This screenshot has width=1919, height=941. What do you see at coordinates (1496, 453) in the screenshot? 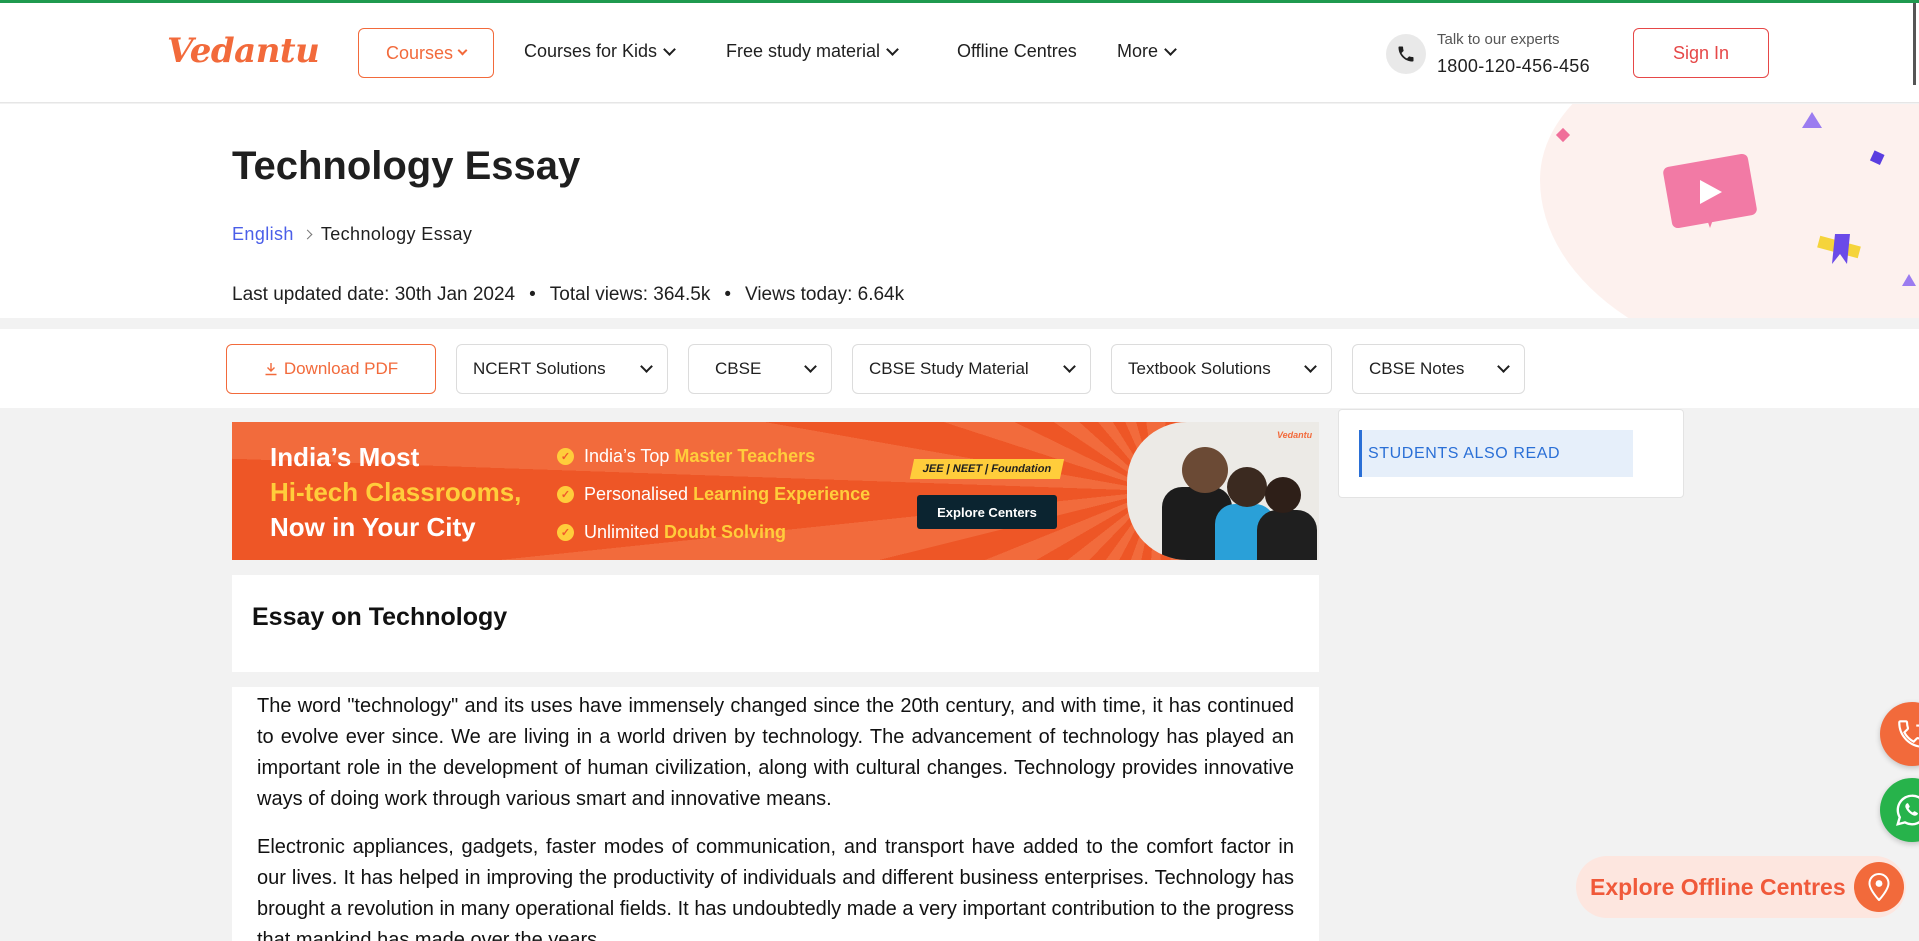
I see `students-also-read-heading: STUDENTS ALSO READ` at bounding box center [1496, 453].